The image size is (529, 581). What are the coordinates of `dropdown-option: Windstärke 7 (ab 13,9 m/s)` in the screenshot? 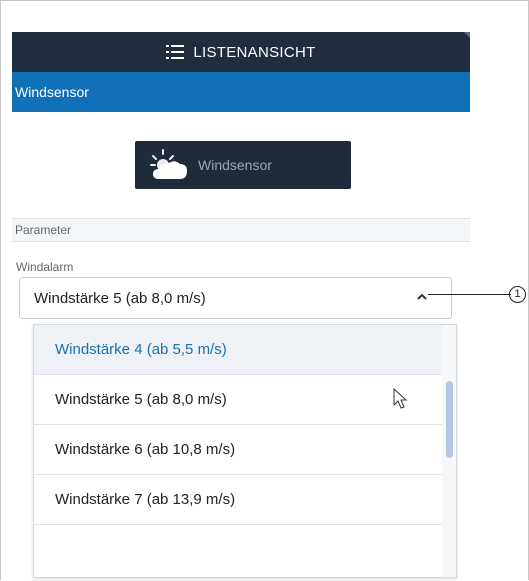 It's located at (239, 500).